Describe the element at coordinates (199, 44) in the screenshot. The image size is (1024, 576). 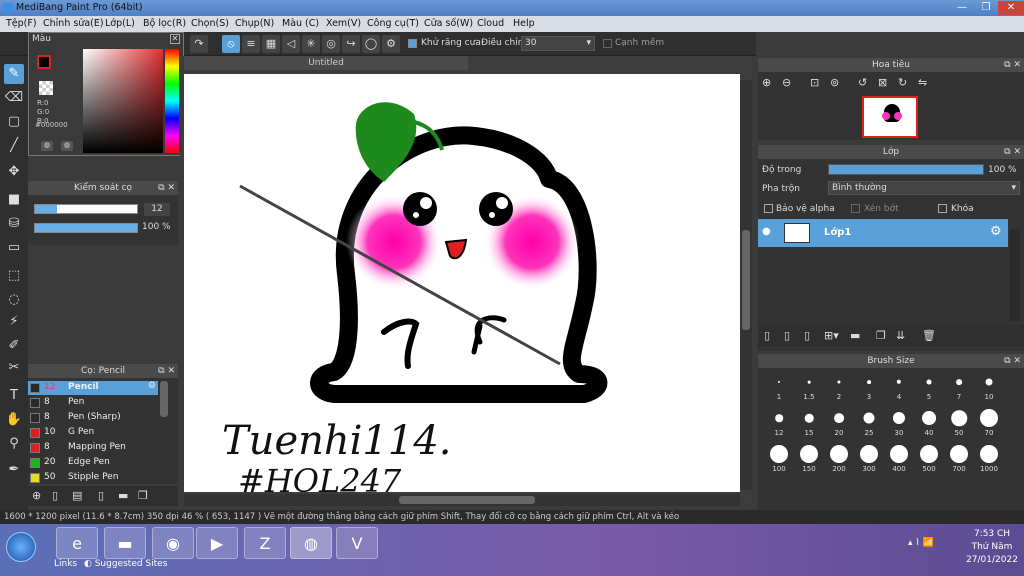
I see `redo-icon: ↷` at that location.